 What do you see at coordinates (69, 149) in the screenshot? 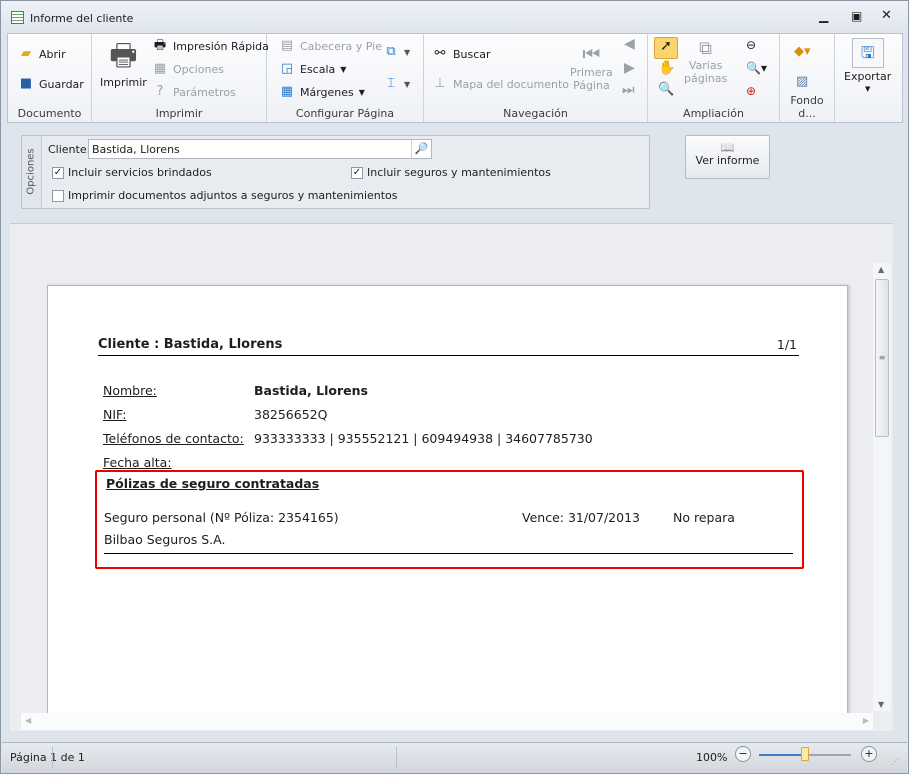
I see `client-label: Cliente:` at bounding box center [69, 149].